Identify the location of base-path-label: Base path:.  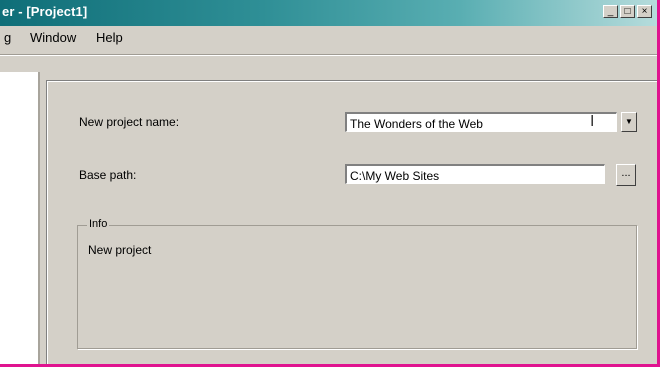
(108, 175).